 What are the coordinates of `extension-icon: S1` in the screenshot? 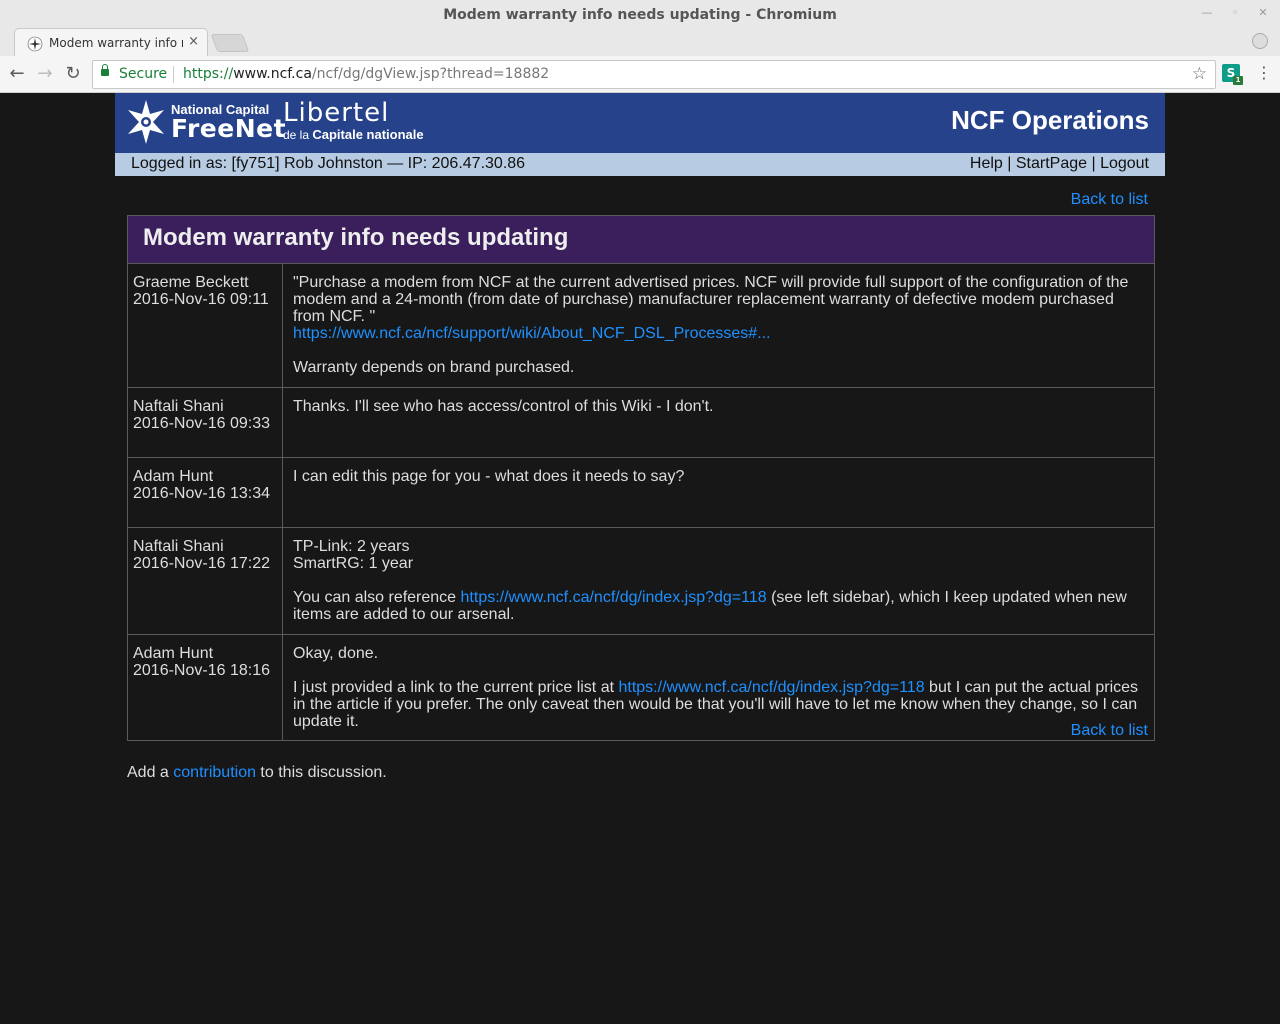 It's located at (1232, 74).